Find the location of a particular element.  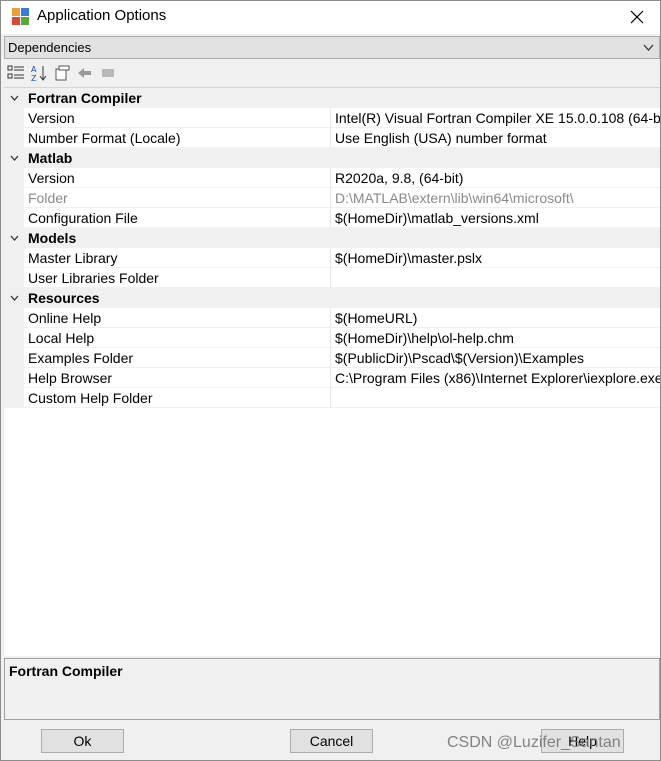

categorized-icon is located at coordinates (15, 72).